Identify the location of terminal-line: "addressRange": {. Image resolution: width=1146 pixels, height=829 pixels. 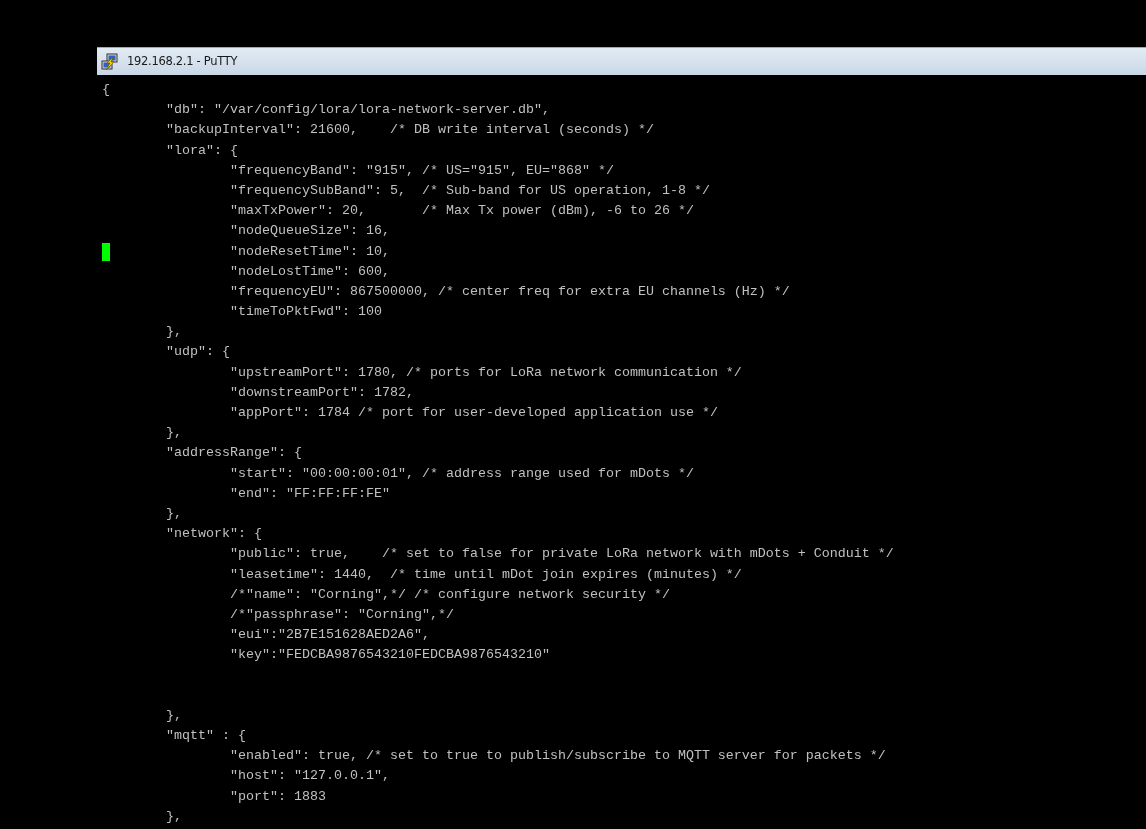
(233, 453).